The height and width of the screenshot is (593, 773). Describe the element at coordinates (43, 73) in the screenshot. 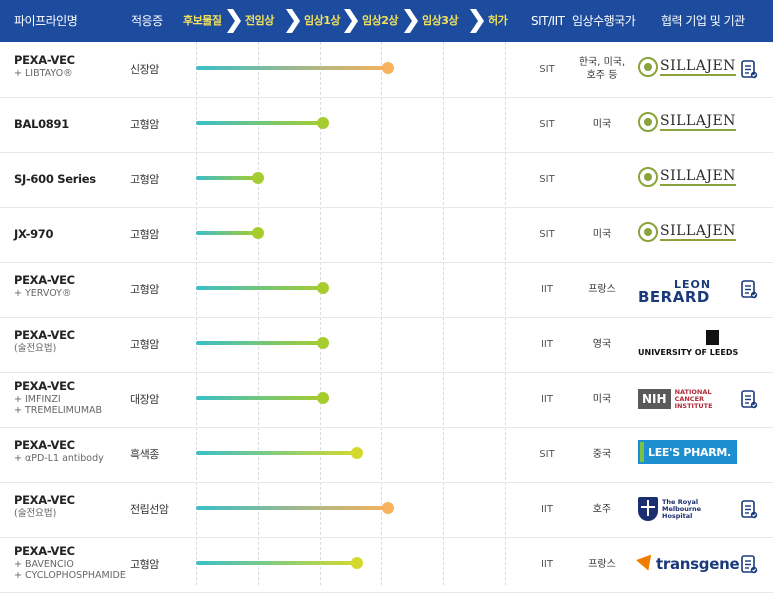

I see `pipeline-combination: + LIBTAYO®` at that location.